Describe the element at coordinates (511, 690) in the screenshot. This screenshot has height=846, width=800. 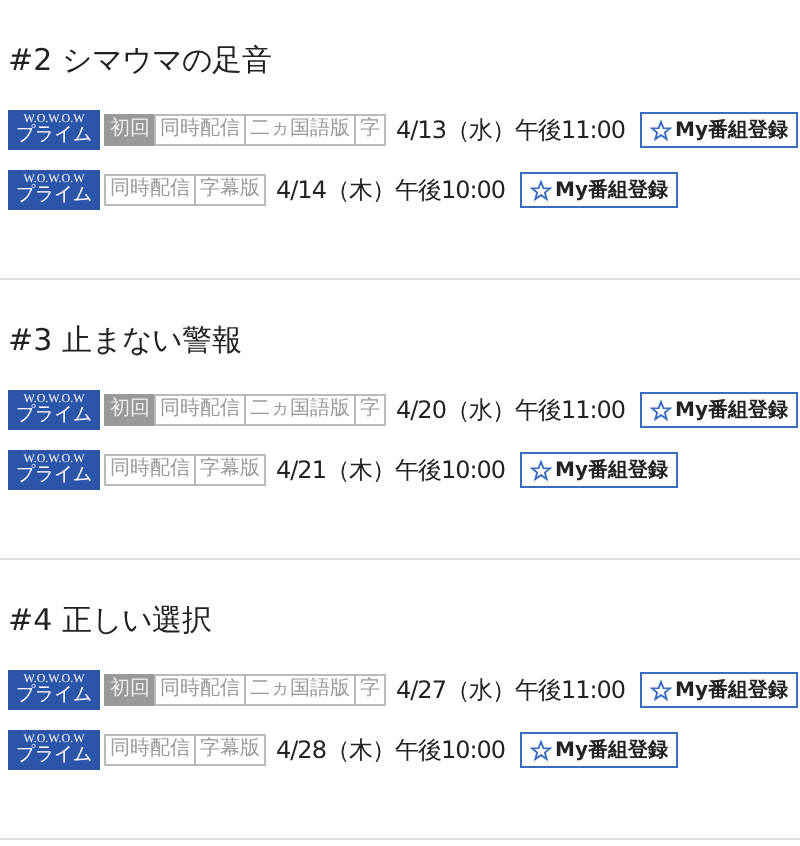
I see `air-datetime: 4/27（水）午後11:00` at that location.